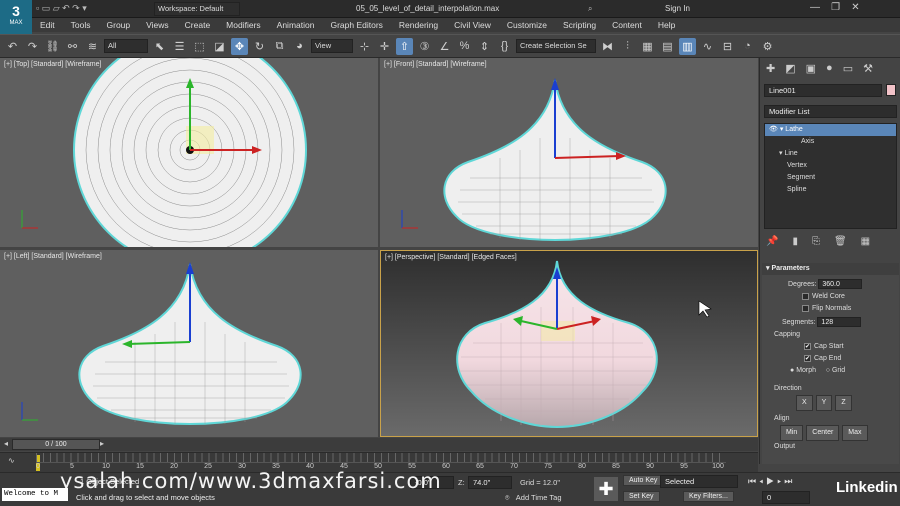 The image size is (900, 506). Describe the element at coordinates (839, 322) in the screenshot. I see `segments-spinner: 128` at that location.